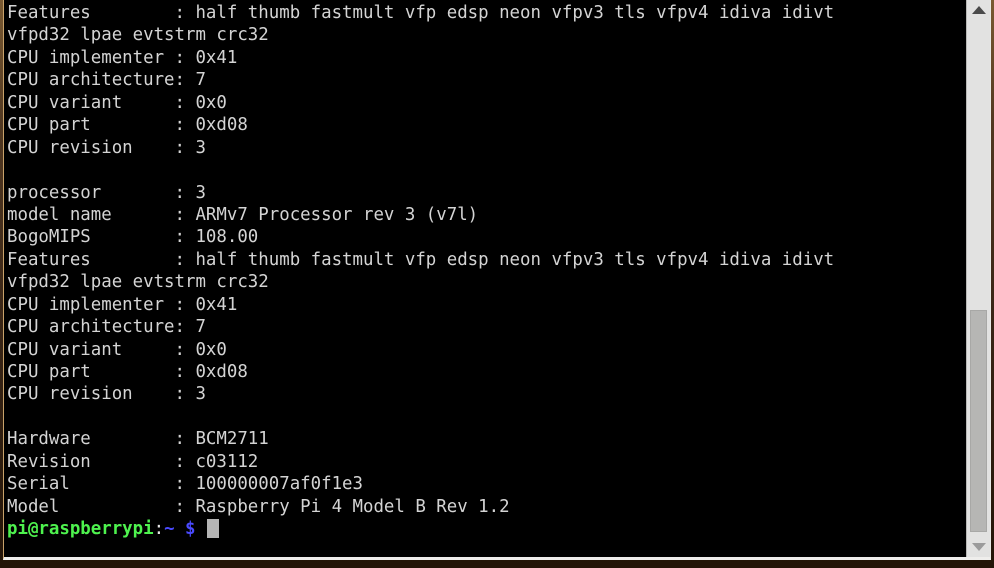 The image size is (994, 568). I want to click on prompt-symbol: $, so click(190, 529).